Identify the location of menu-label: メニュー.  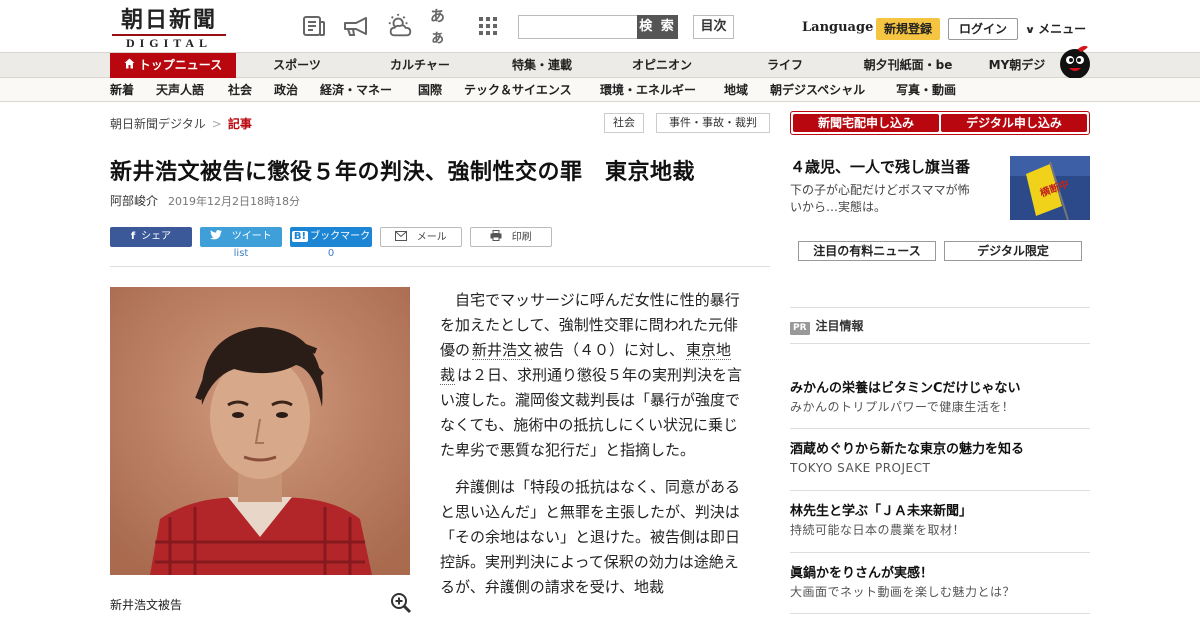
(1062, 29).